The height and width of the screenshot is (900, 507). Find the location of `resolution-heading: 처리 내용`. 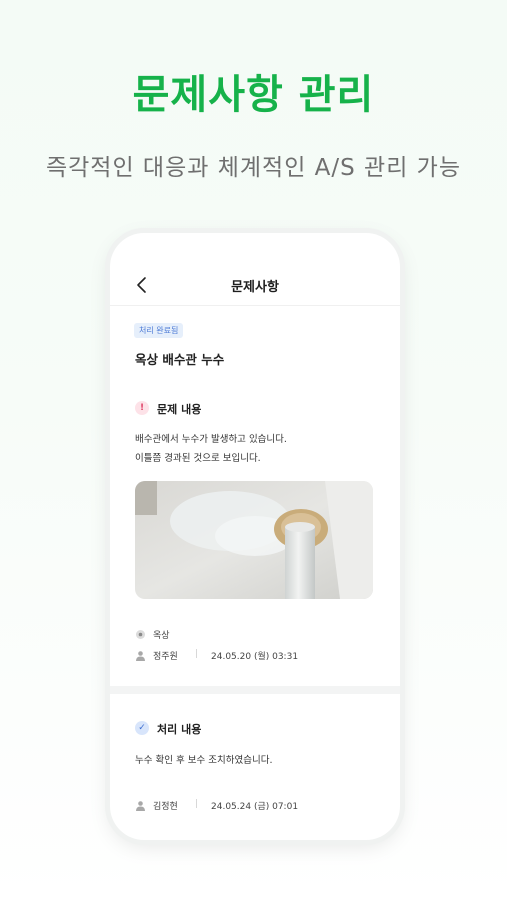

resolution-heading: 처리 내용 is located at coordinates (179, 729).